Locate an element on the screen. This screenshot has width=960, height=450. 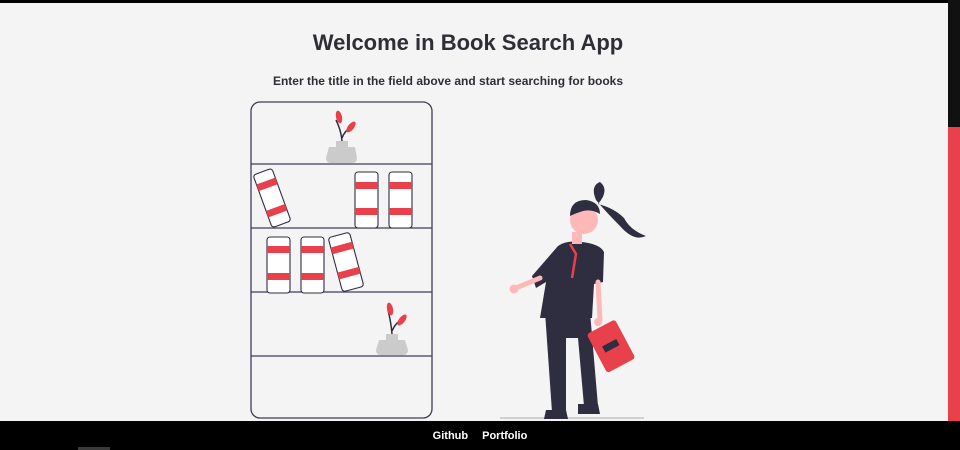
scrollbar-thumb is located at coordinates (954, 274).